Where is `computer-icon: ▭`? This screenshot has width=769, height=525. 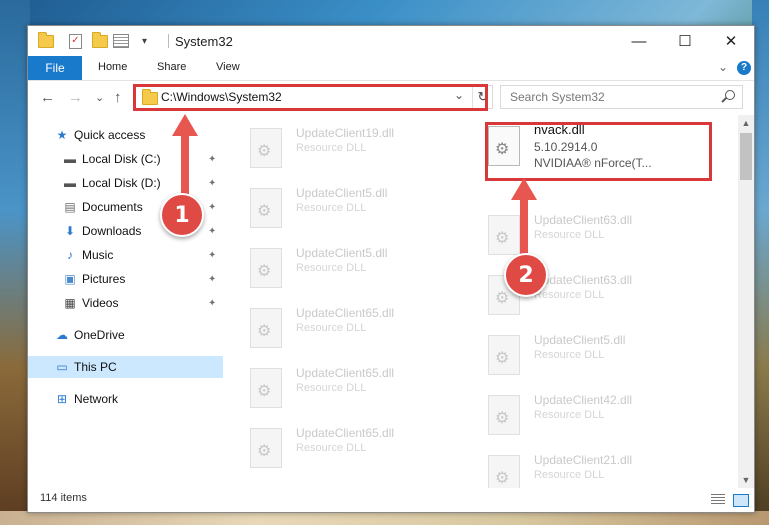
computer-icon: ▭ is located at coordinates (62, 367).